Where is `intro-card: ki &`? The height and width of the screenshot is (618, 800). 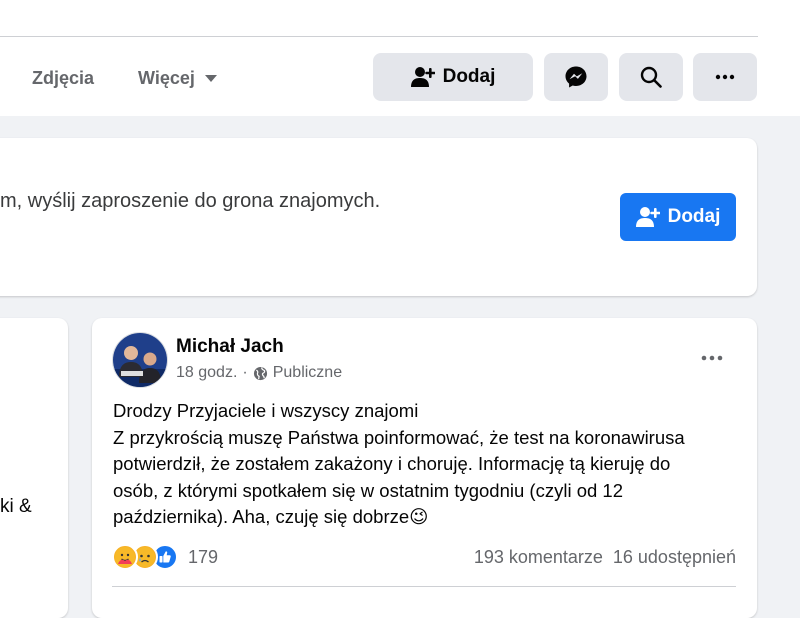
intro-card: ki & is located at coordinates (34, 468).